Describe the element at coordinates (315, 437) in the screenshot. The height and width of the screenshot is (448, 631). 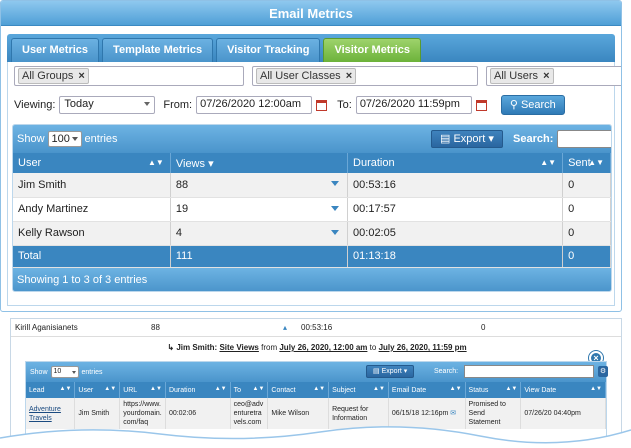
I see `torn-edge-decoration` at that location.